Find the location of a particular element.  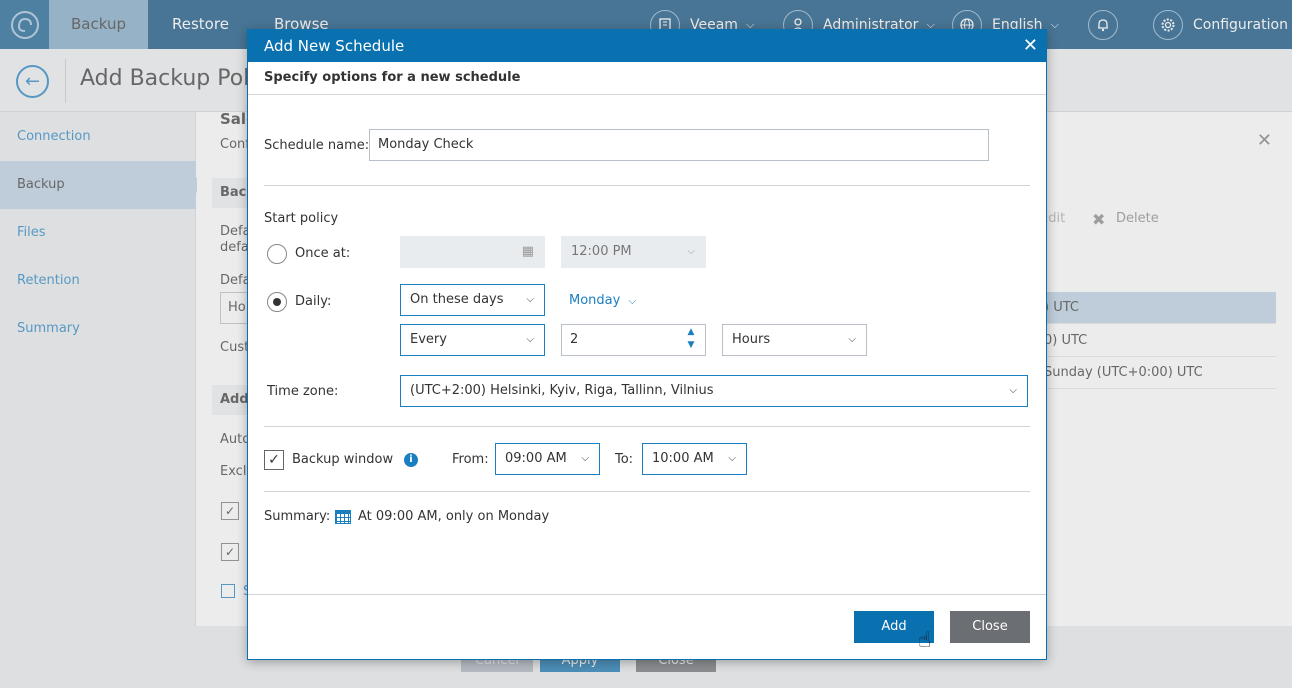

start-policy-label: Start policy is located at coordinates (301, 218).